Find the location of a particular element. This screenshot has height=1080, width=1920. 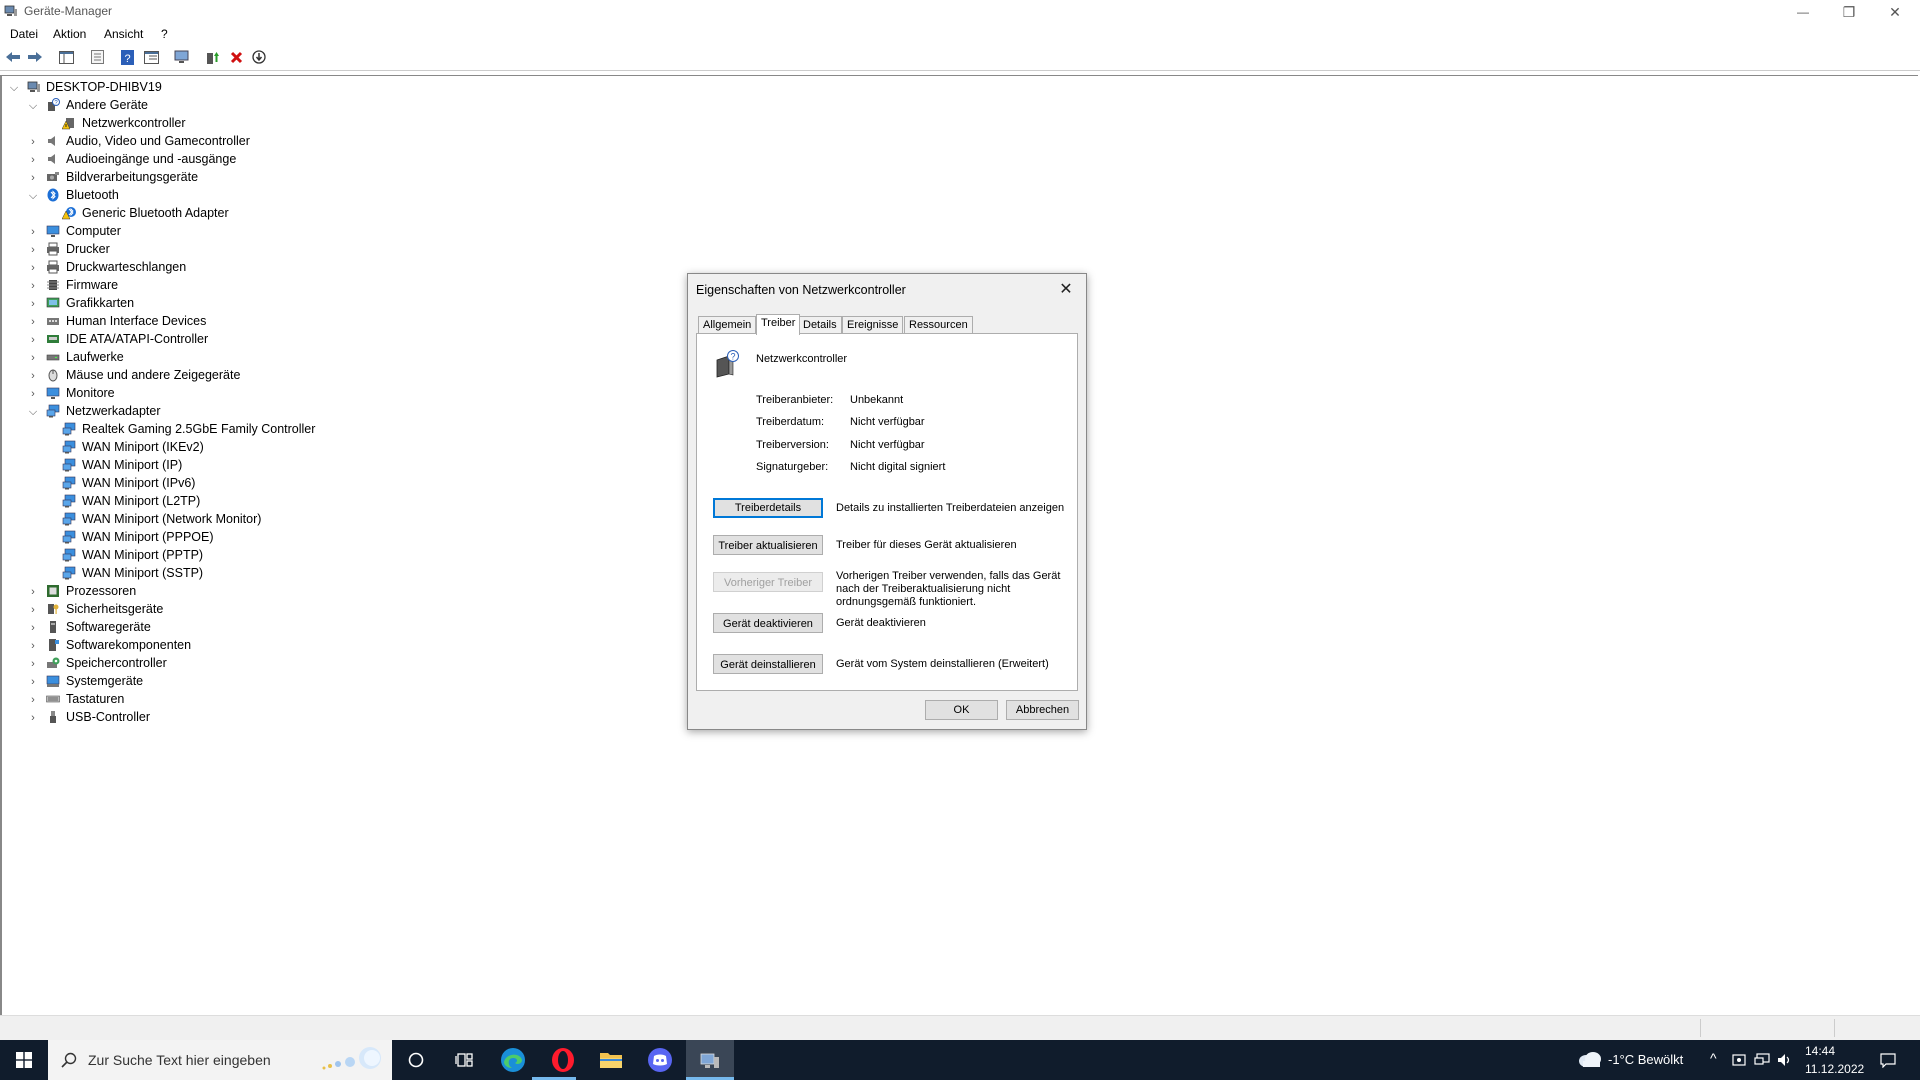

camera-icon is located at coordinates (53, 177).